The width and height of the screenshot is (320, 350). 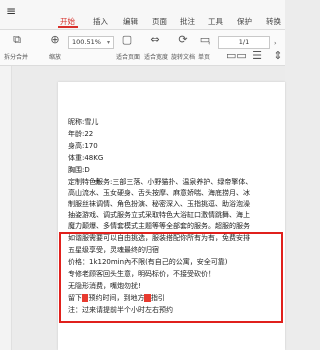 I want to click on fit-page-icon: ▢, so click(x=127, y=40).